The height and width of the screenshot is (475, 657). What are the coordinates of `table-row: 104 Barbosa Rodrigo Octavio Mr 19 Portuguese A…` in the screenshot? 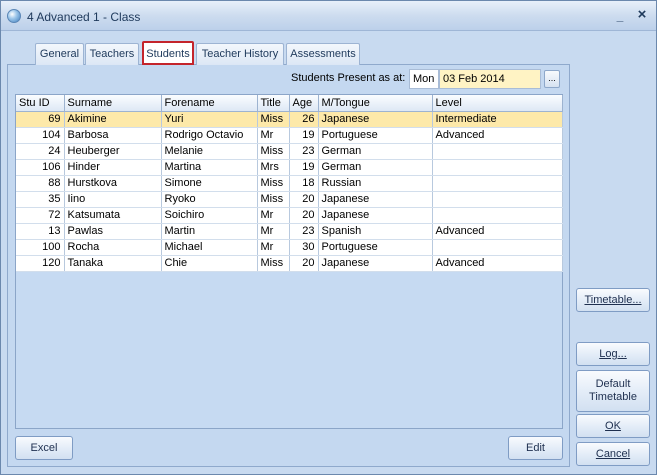 It's located at (289, 135).